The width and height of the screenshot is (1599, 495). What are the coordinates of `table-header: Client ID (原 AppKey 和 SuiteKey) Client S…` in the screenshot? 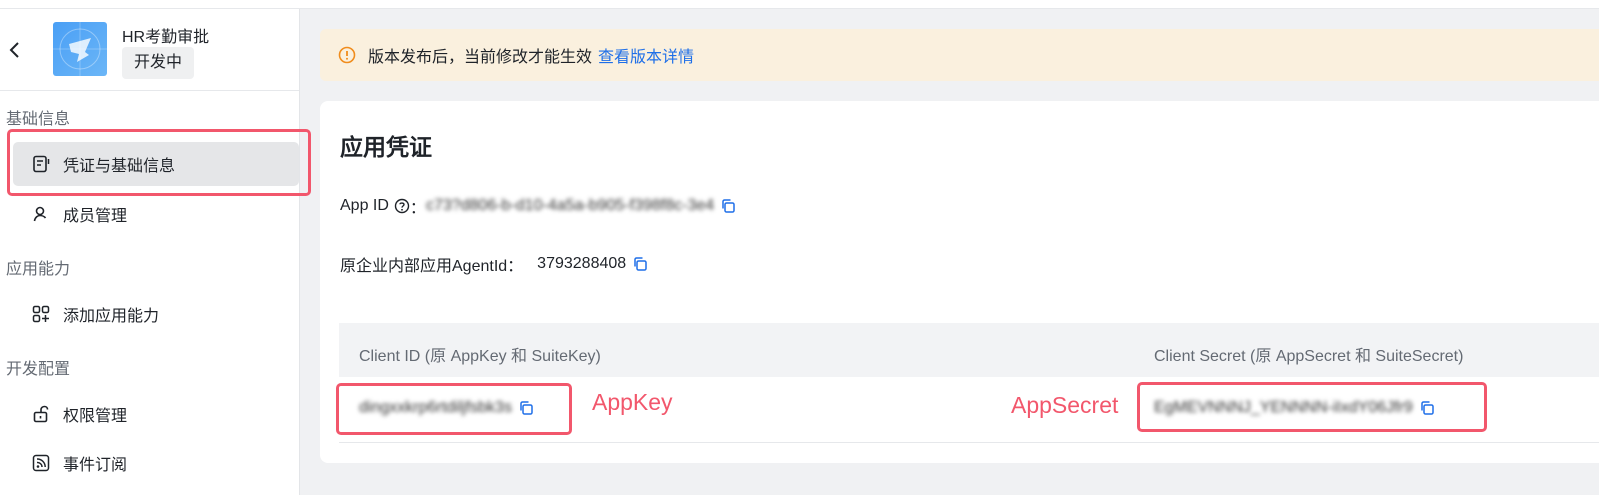 It's located at (969, 350).